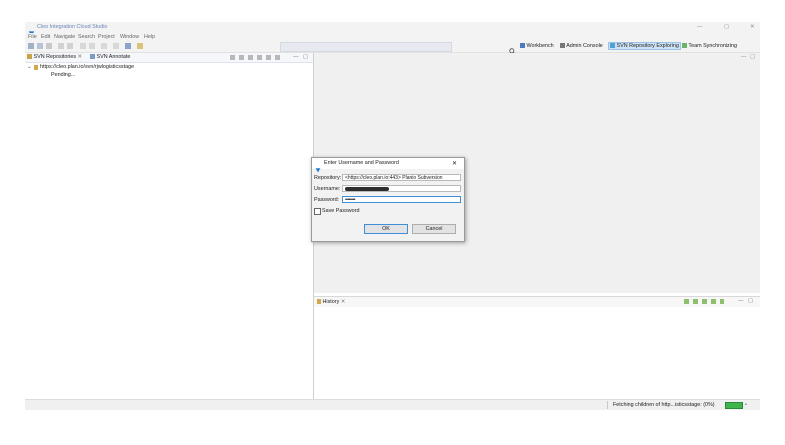 The image size is (785, 445). What do you see at coordinates (40, 46) in the screenshot?
I see `save-icon` at bounding box center [40, 46].